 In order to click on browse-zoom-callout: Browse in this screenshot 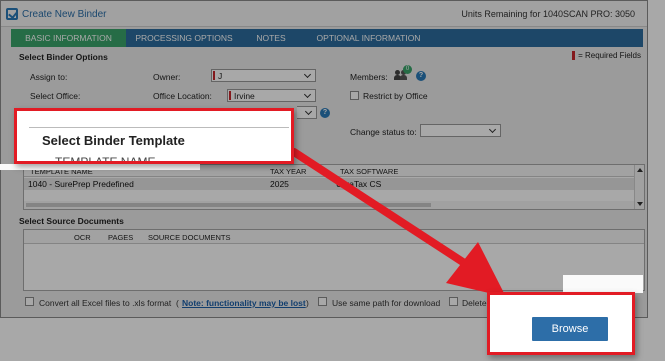, I will do `click(561, 323)`.